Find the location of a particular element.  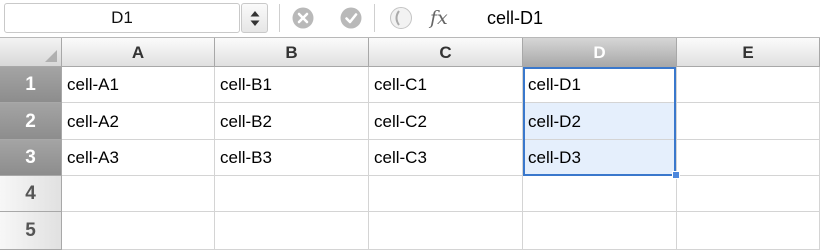

cell-a3: cell-A3 is located at coordinates (138, 158).